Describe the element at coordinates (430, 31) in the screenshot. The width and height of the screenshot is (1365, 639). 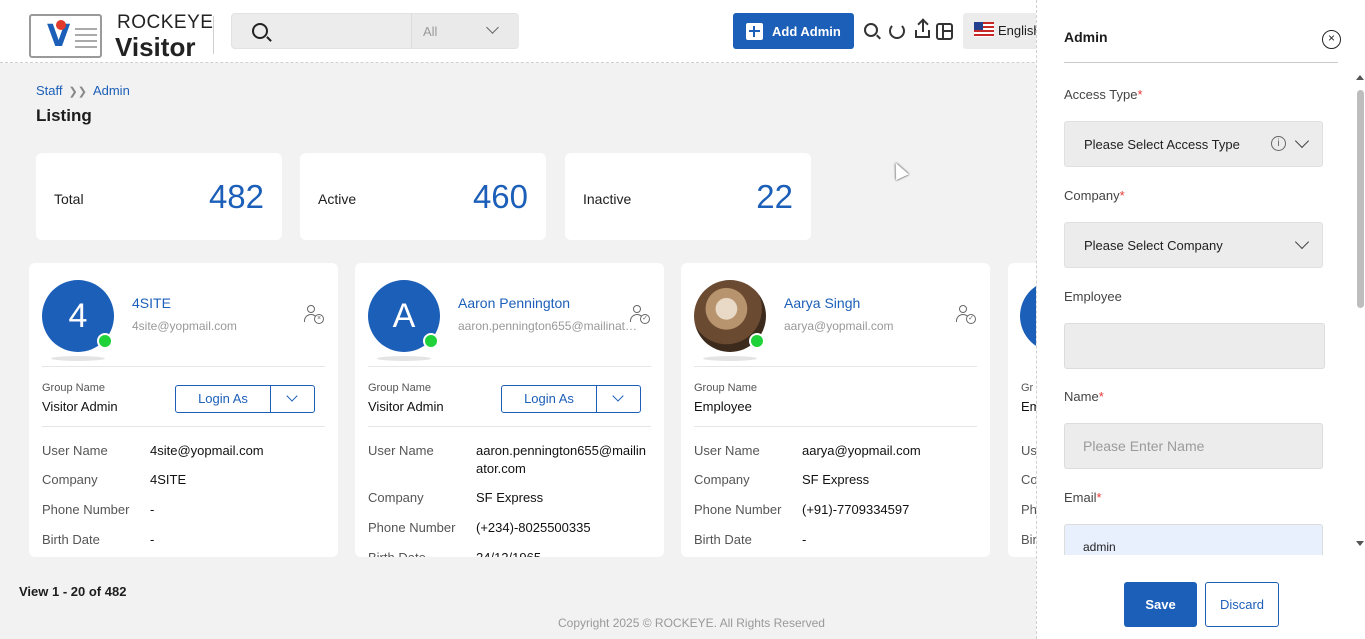
I see `search-filter-value: All` at that location.